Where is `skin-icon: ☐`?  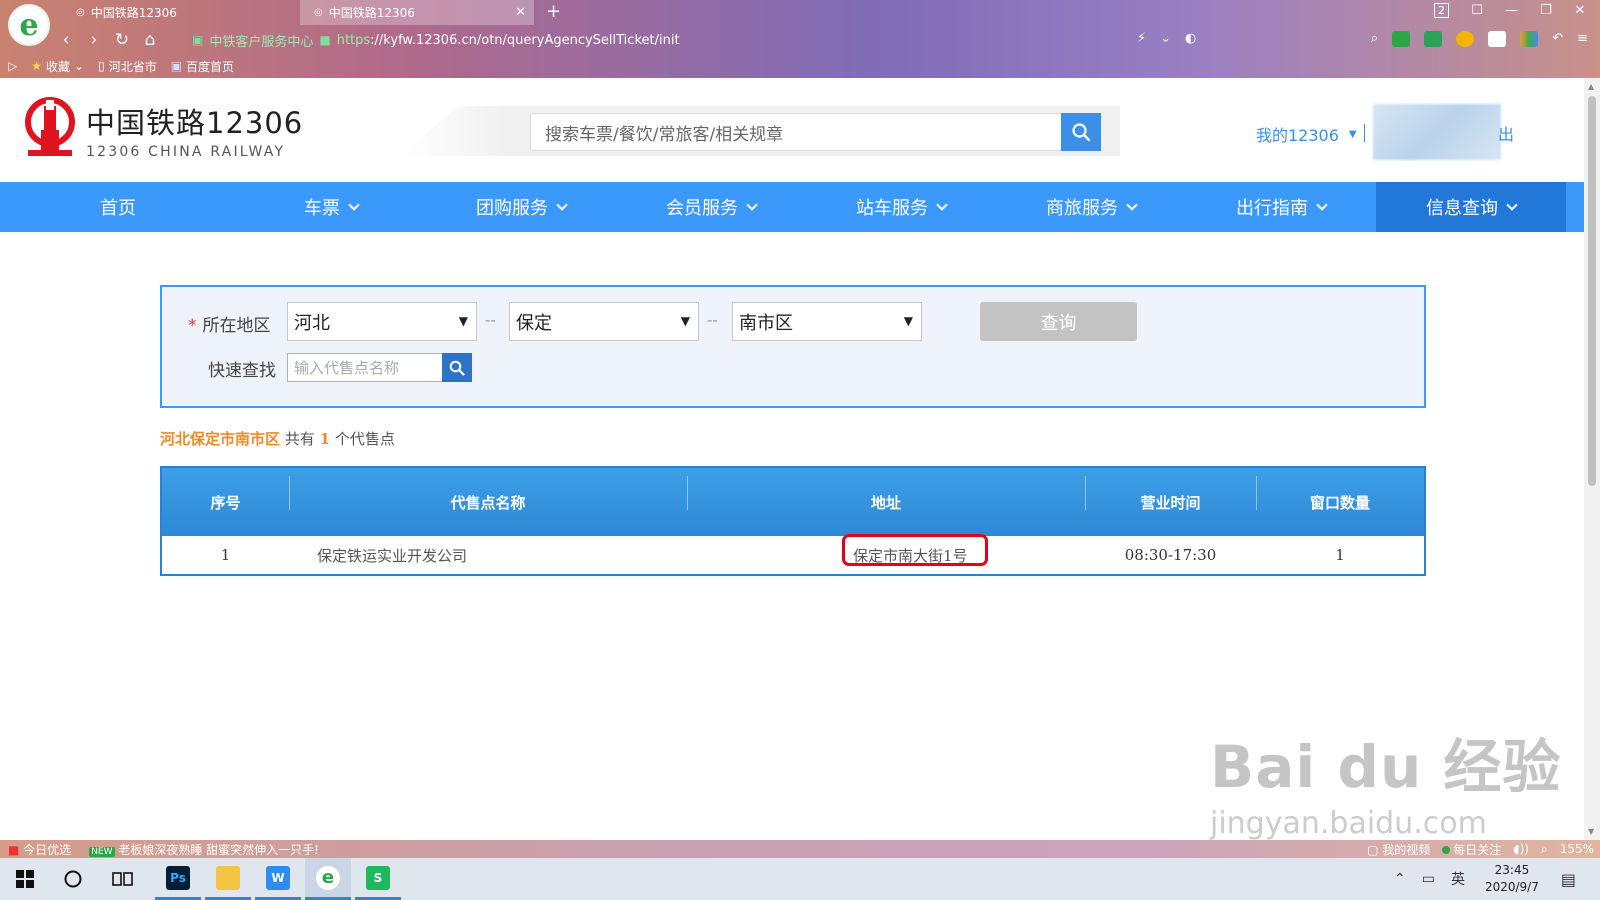
skin-icon: ☐ is located at coordinates (1477, 10).